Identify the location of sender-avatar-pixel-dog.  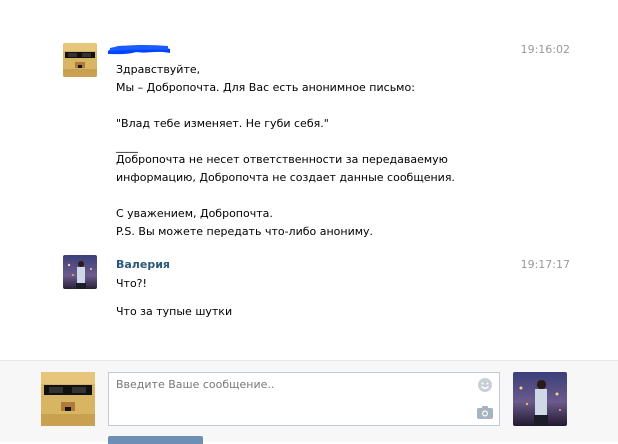
(80, 60).